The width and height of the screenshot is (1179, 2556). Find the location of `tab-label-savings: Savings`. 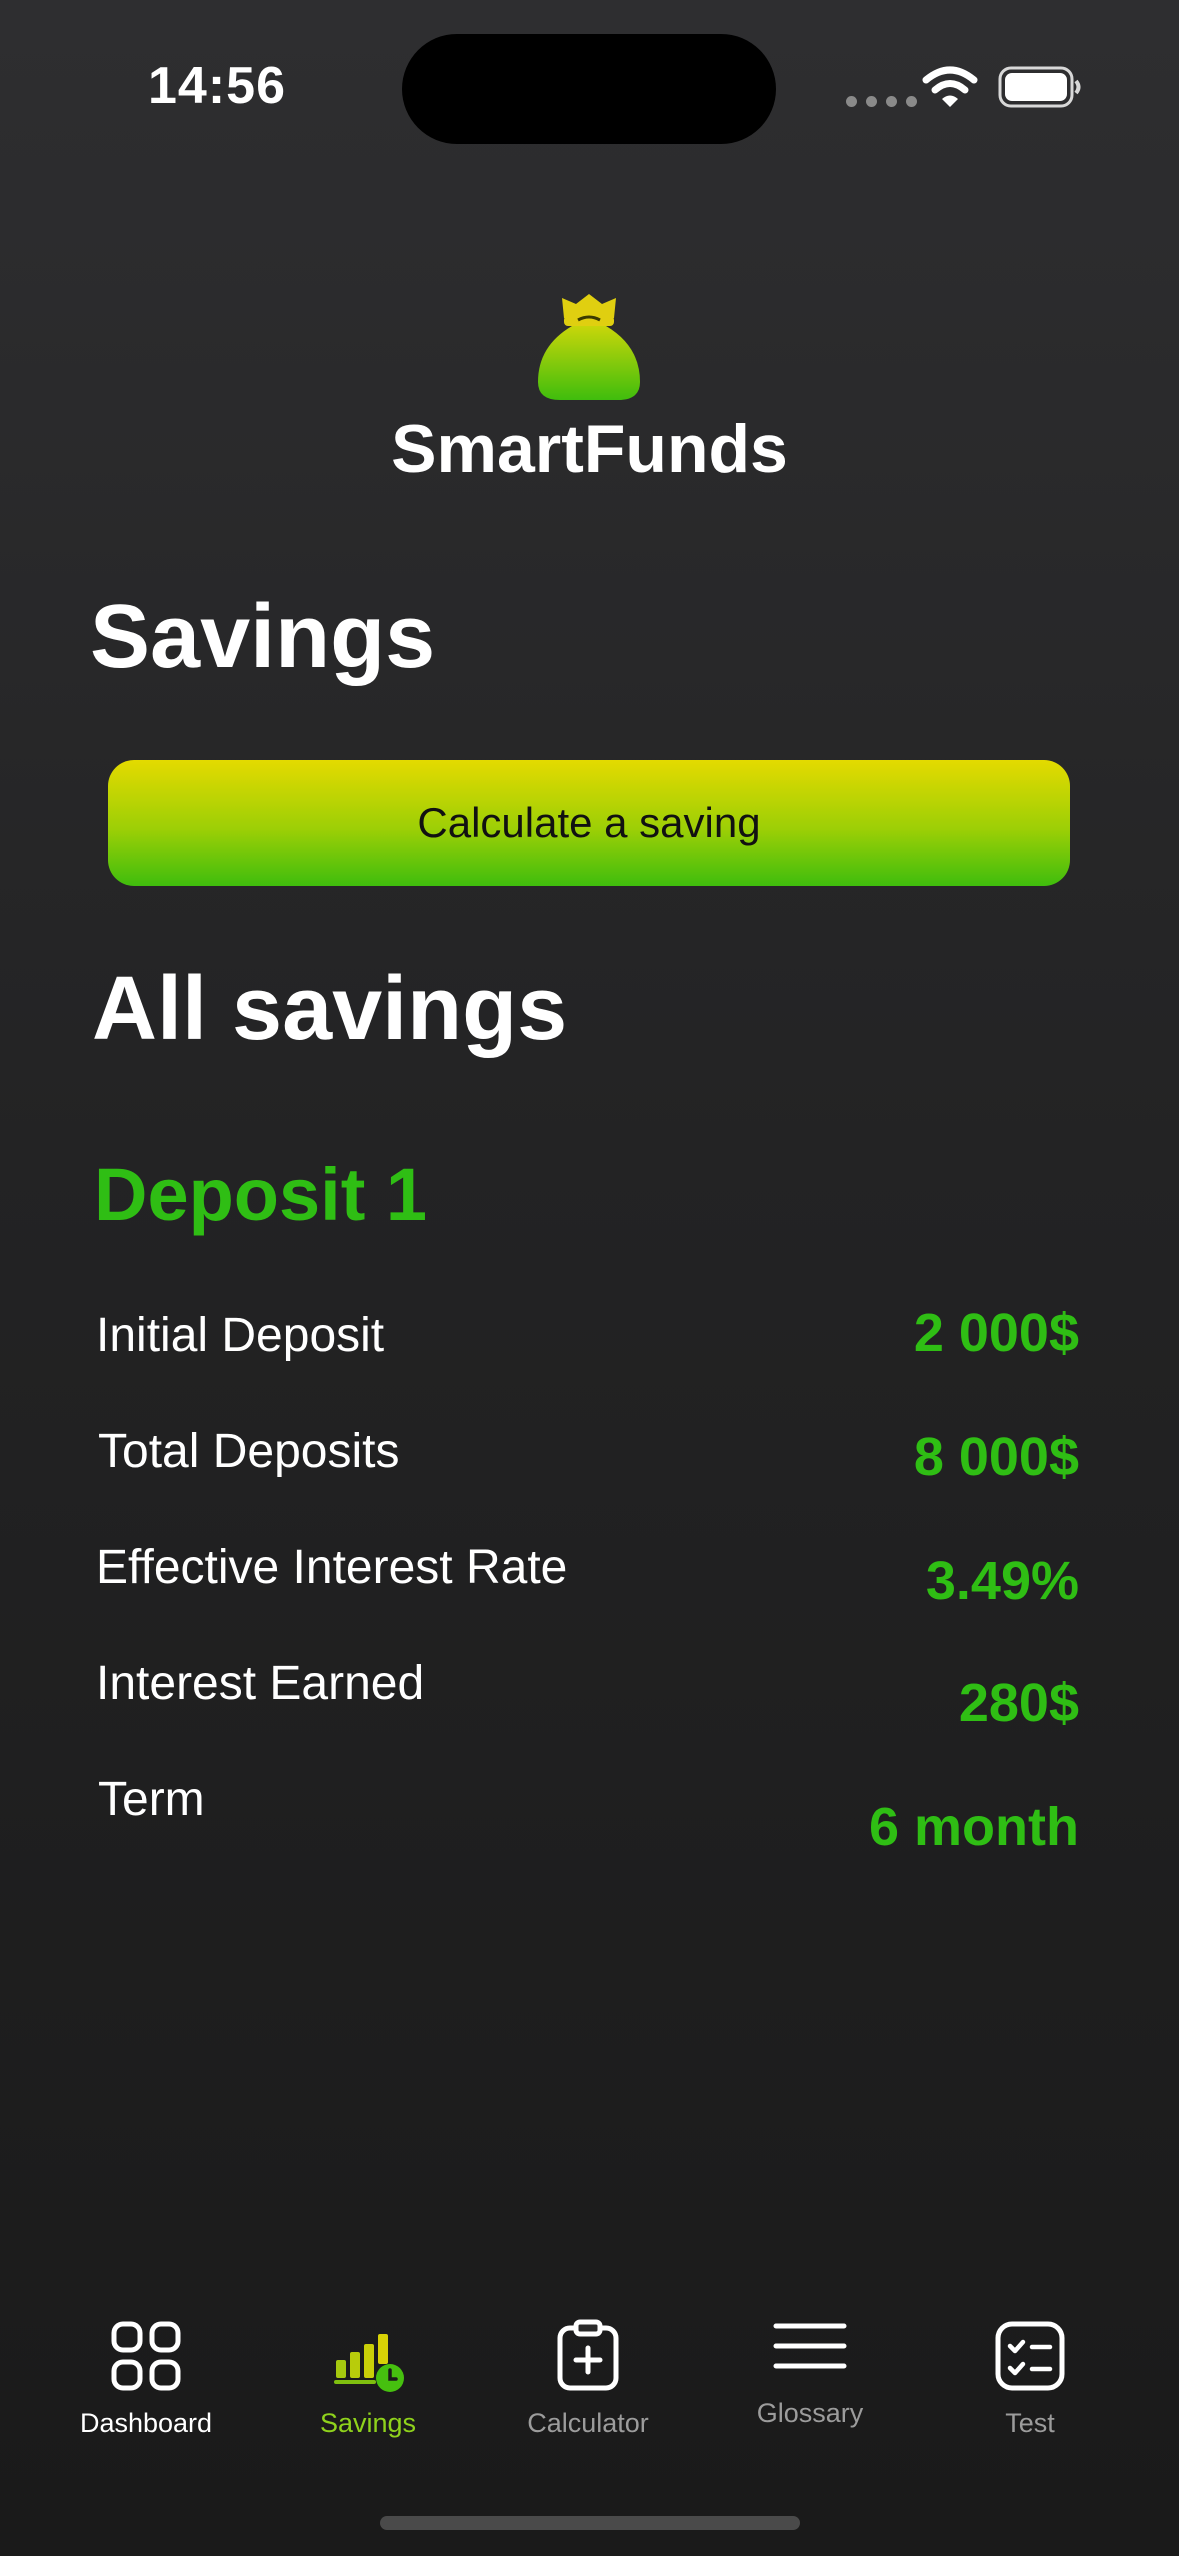

tab-label-savings: Savings is located at coordinates (368, 2423).